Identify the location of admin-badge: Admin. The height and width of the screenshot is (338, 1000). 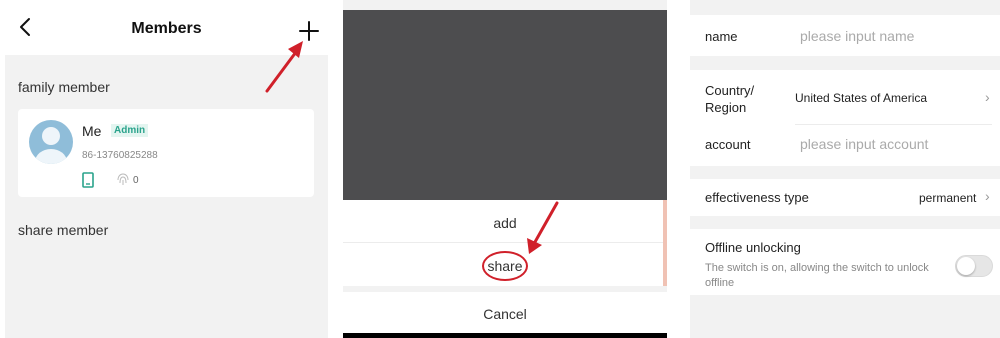
(130, 130).